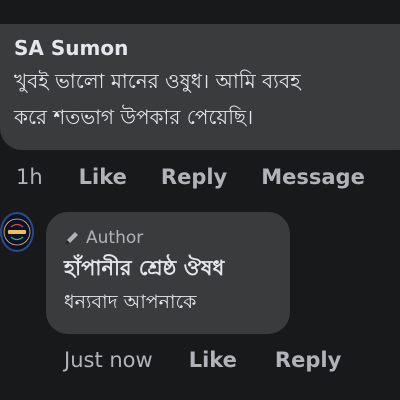 This screenshot has width=400, height=400. Describe the element at coordinates (177, 268) in the screenshot. I see `reply-author-name: হাঁপানীর শ্রেষ্ঠ ঔষধ` at that location.